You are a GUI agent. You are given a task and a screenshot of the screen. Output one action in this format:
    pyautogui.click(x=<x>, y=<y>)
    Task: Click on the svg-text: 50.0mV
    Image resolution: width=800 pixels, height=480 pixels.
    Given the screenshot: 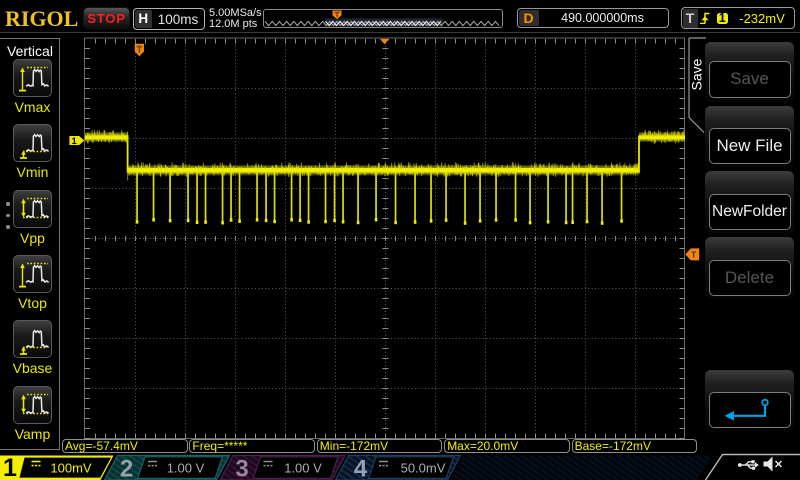 What is the action you would take?
    pyautogui.click(x=423, y=468)
    